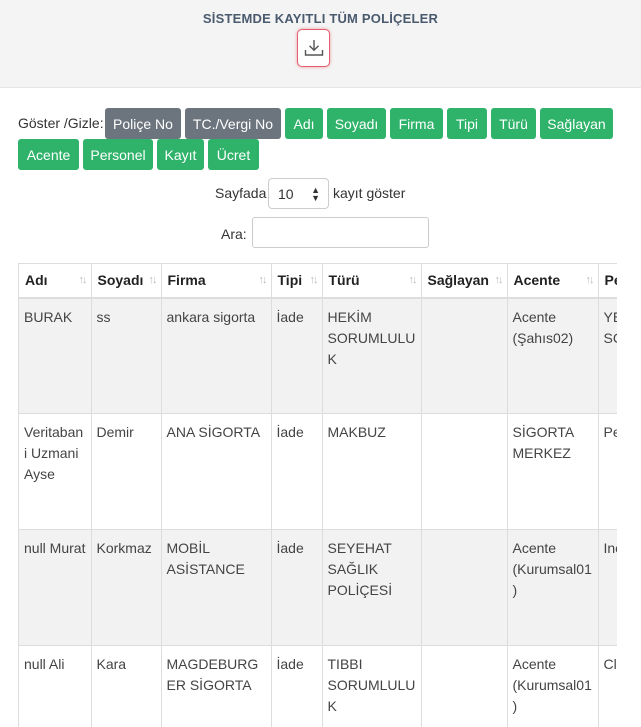  I want to click on column-header-label: Firma, so click(186, 280).